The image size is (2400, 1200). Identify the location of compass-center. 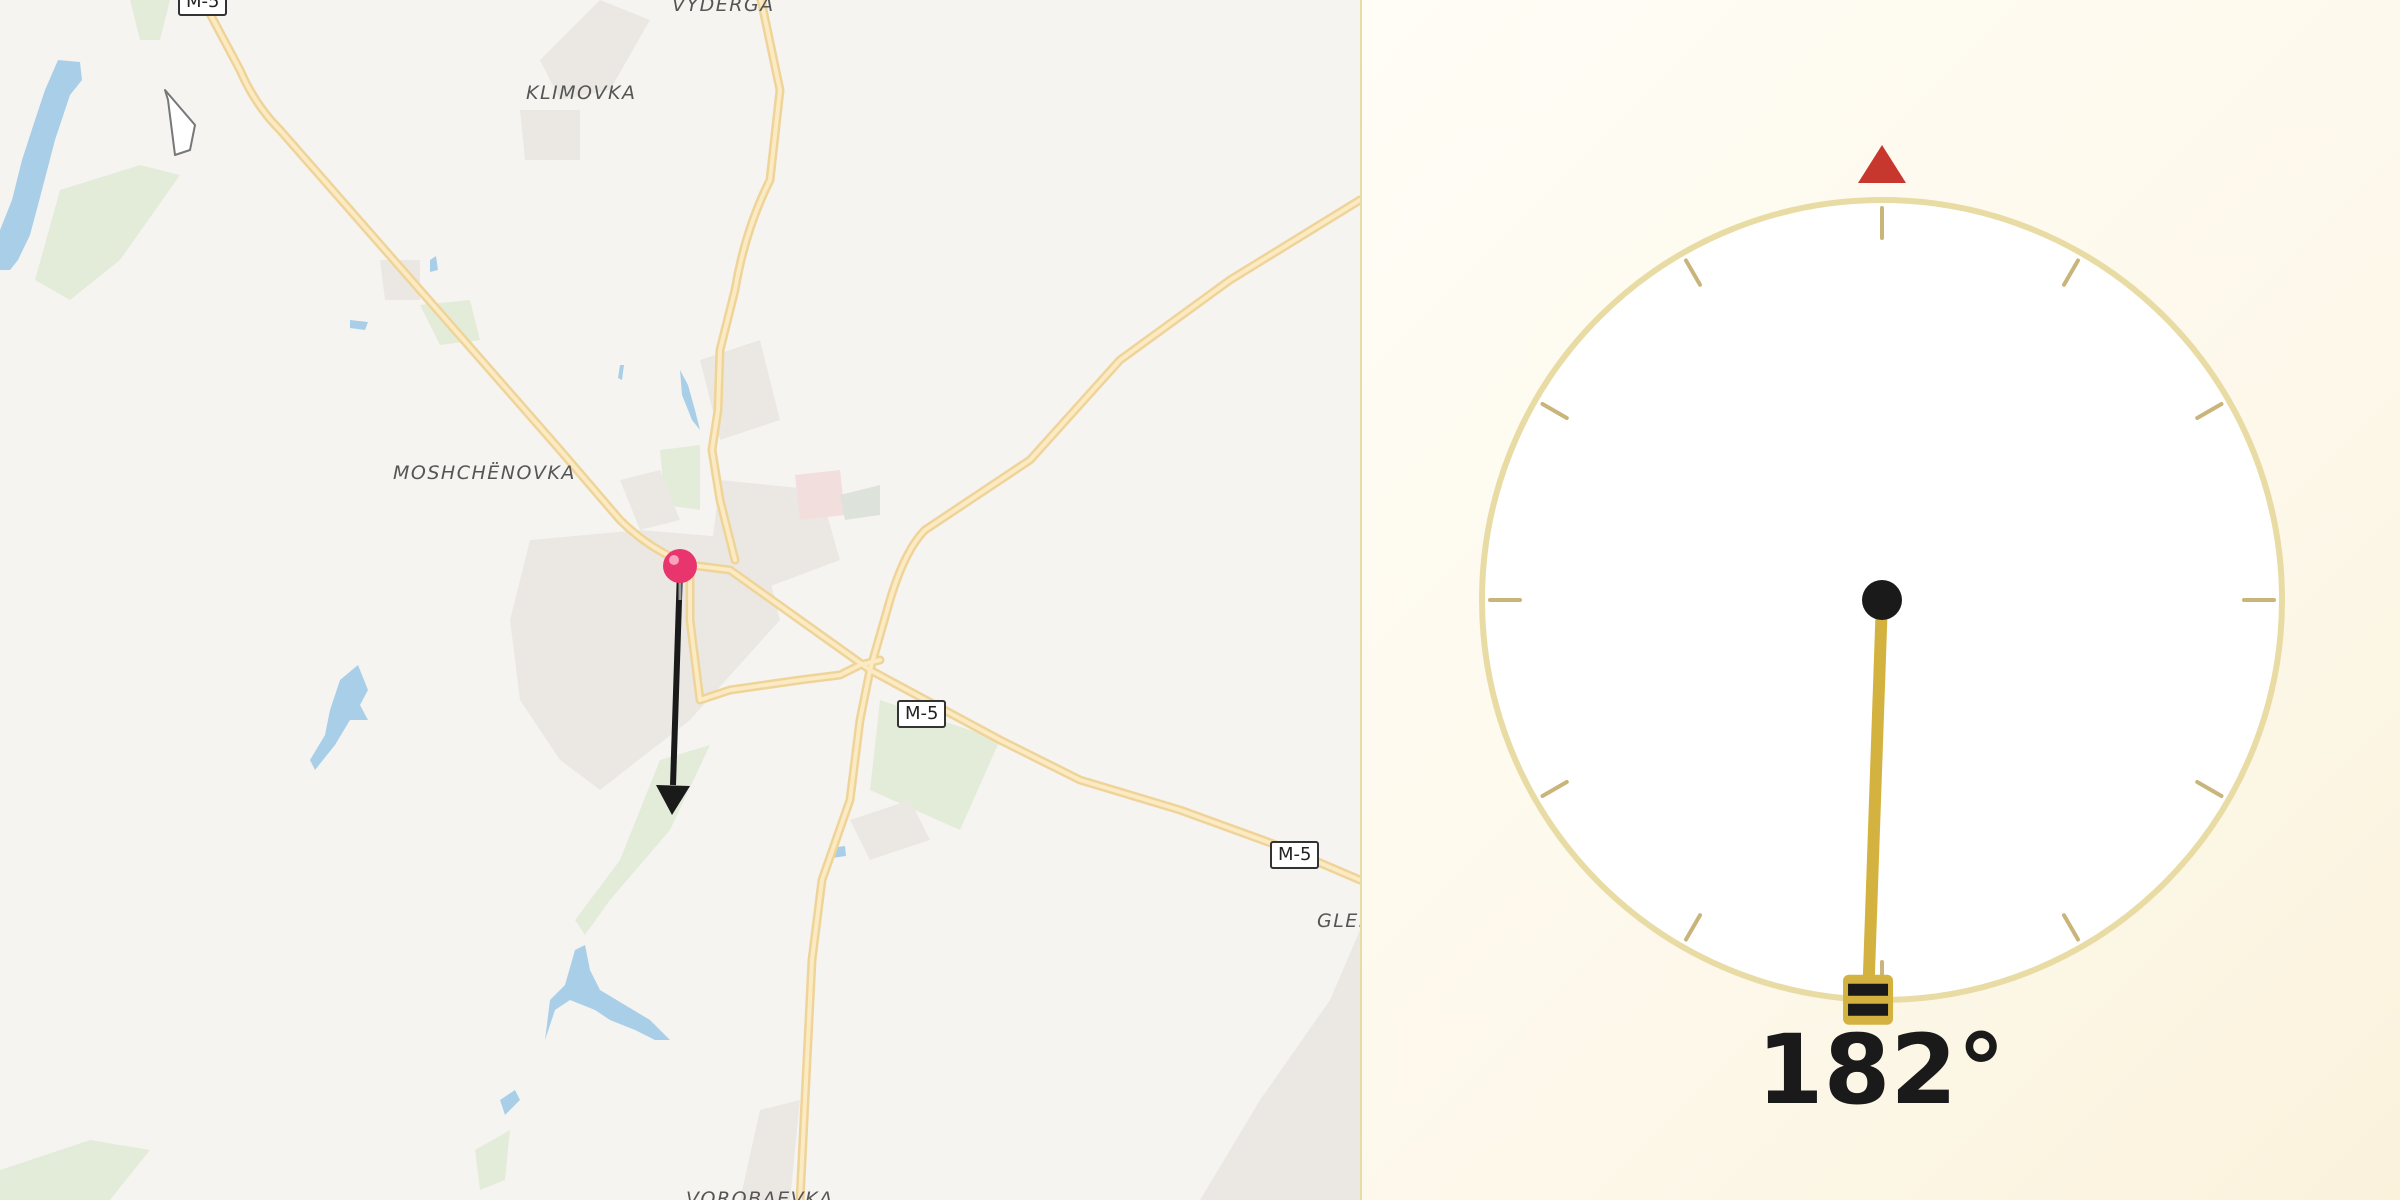
(1882, 600).